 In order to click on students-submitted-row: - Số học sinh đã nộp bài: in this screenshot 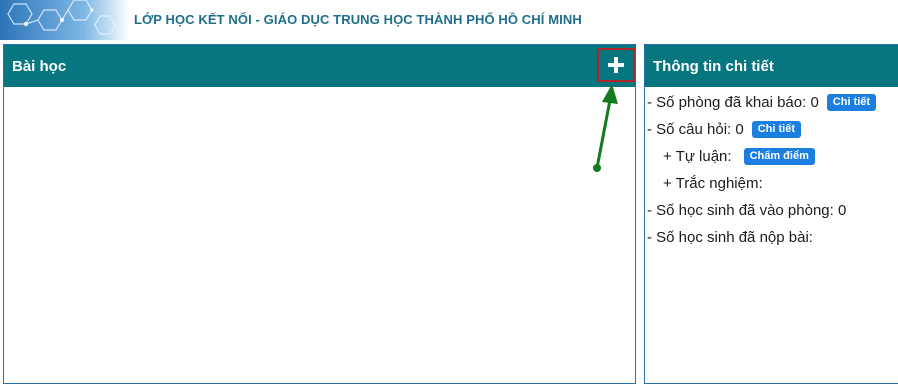, I will do `click(772, 237)`.